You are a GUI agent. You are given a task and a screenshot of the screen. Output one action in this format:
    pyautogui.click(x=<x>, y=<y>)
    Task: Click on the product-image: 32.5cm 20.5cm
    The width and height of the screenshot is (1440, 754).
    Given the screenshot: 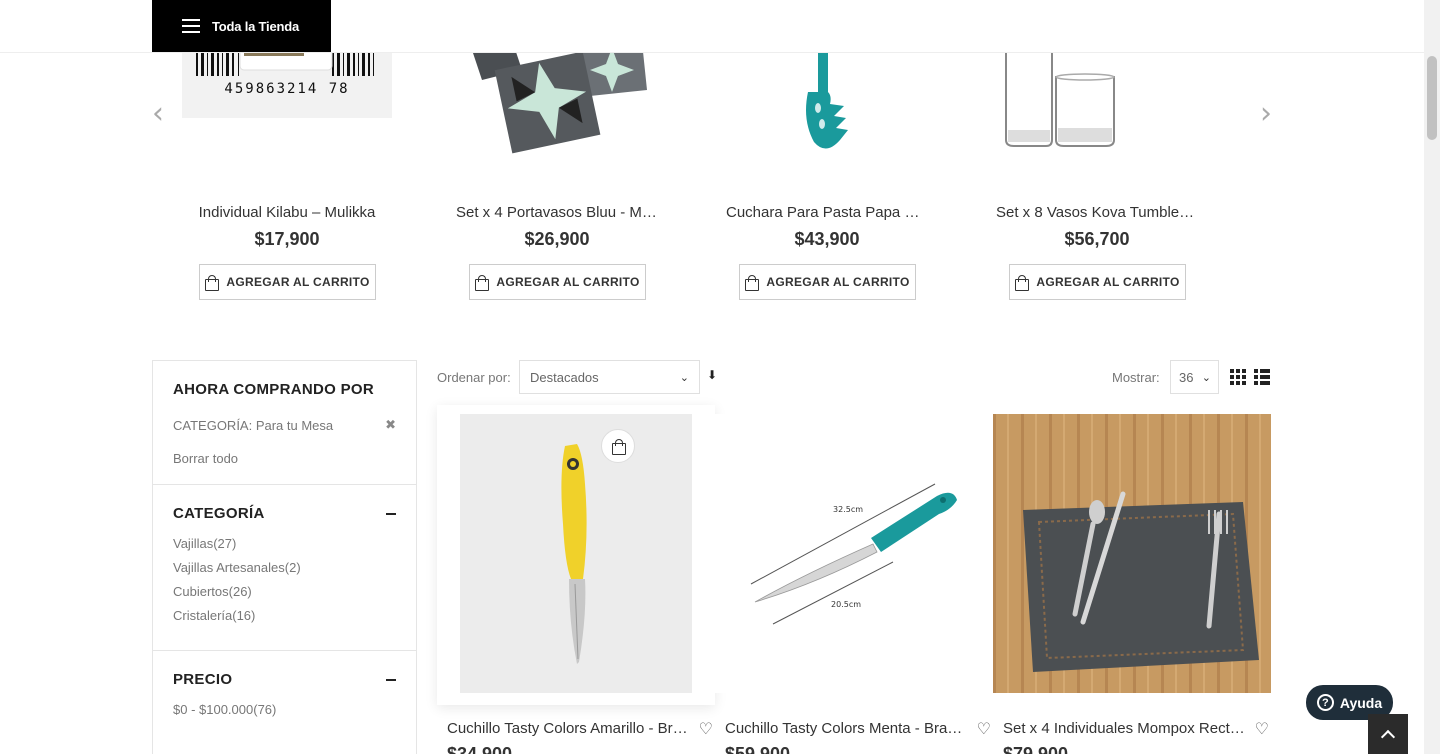 What is the action you would take?
    pyautogui.click(x=854, y=553)
    